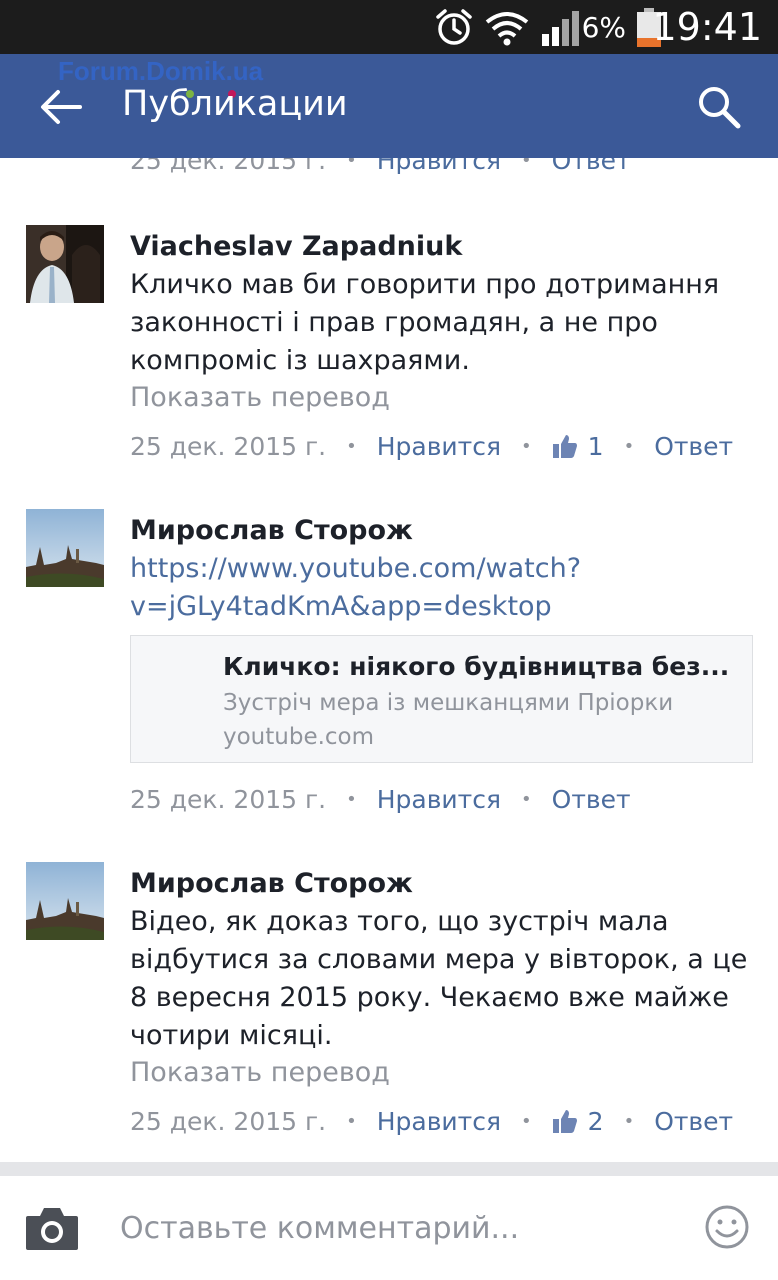  Describe the element at coordinates (719, 107) in the screenshot. I see `search-icon` at that location.